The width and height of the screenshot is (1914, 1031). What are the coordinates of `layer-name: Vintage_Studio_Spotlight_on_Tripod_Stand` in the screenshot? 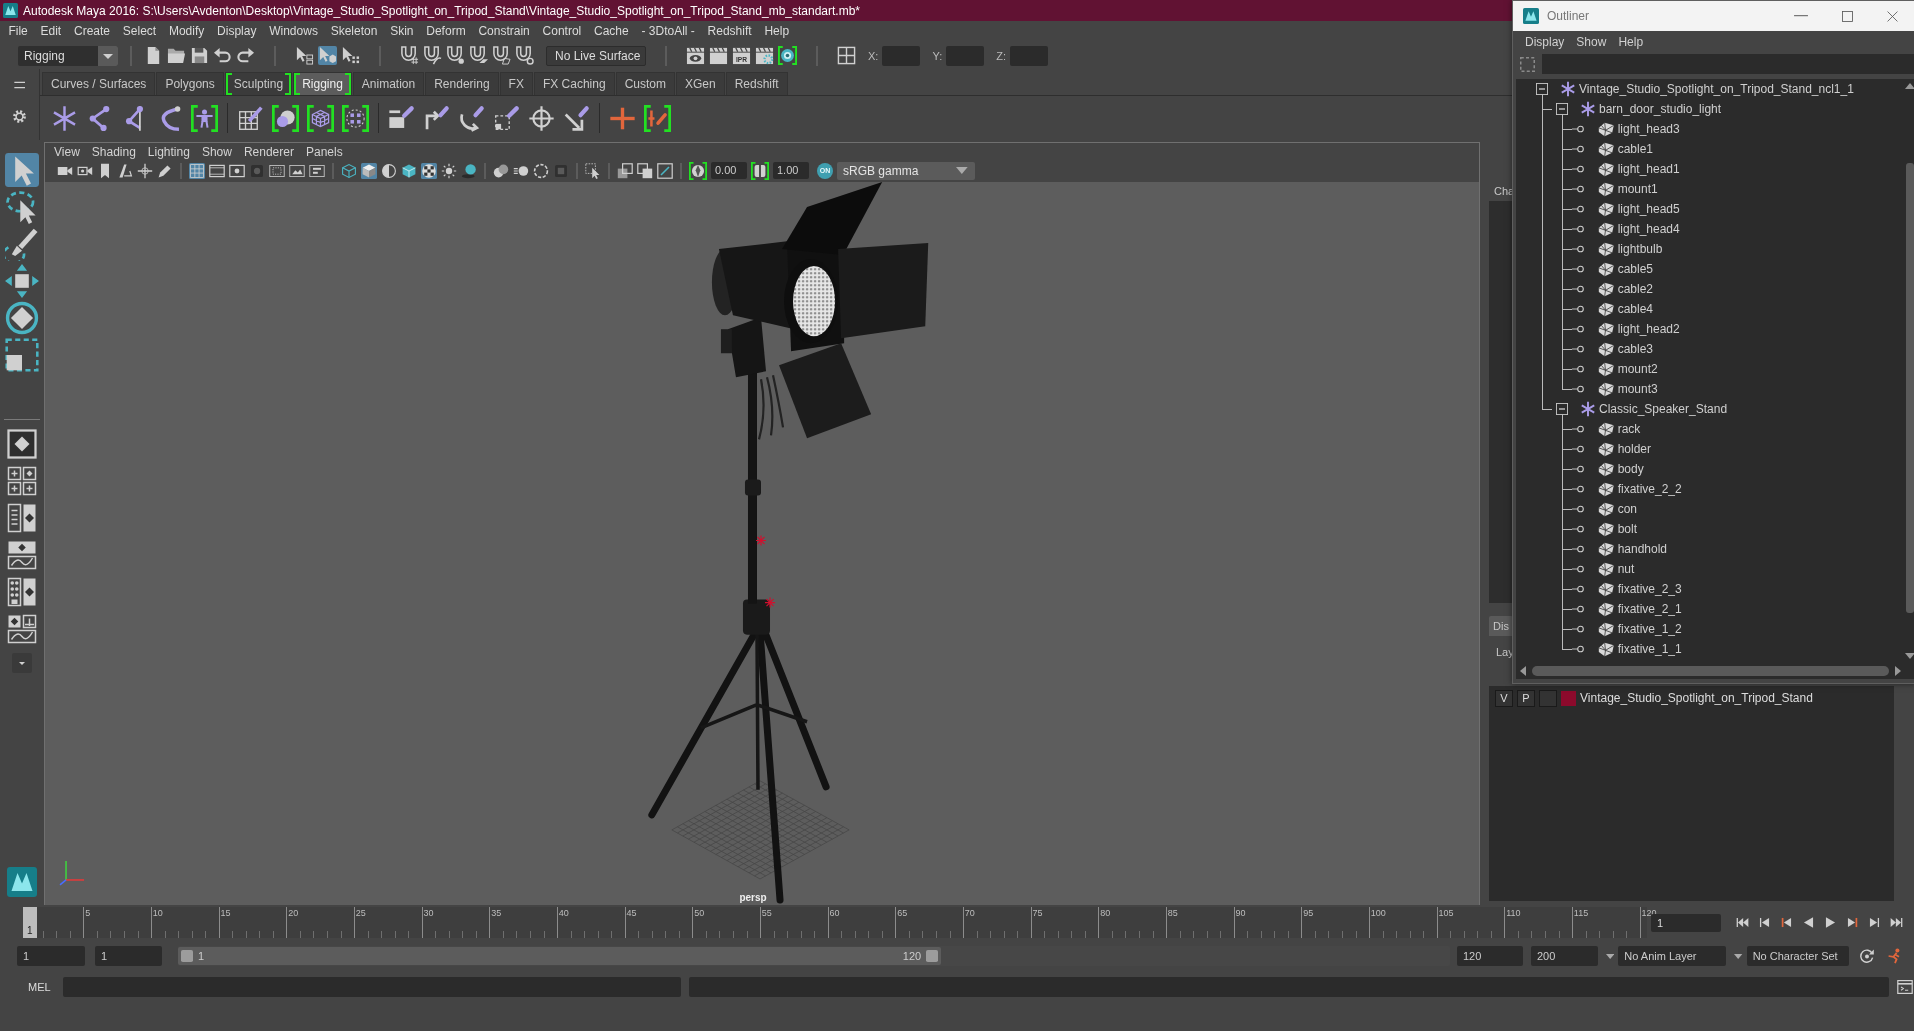 It's located at (1696, 698).